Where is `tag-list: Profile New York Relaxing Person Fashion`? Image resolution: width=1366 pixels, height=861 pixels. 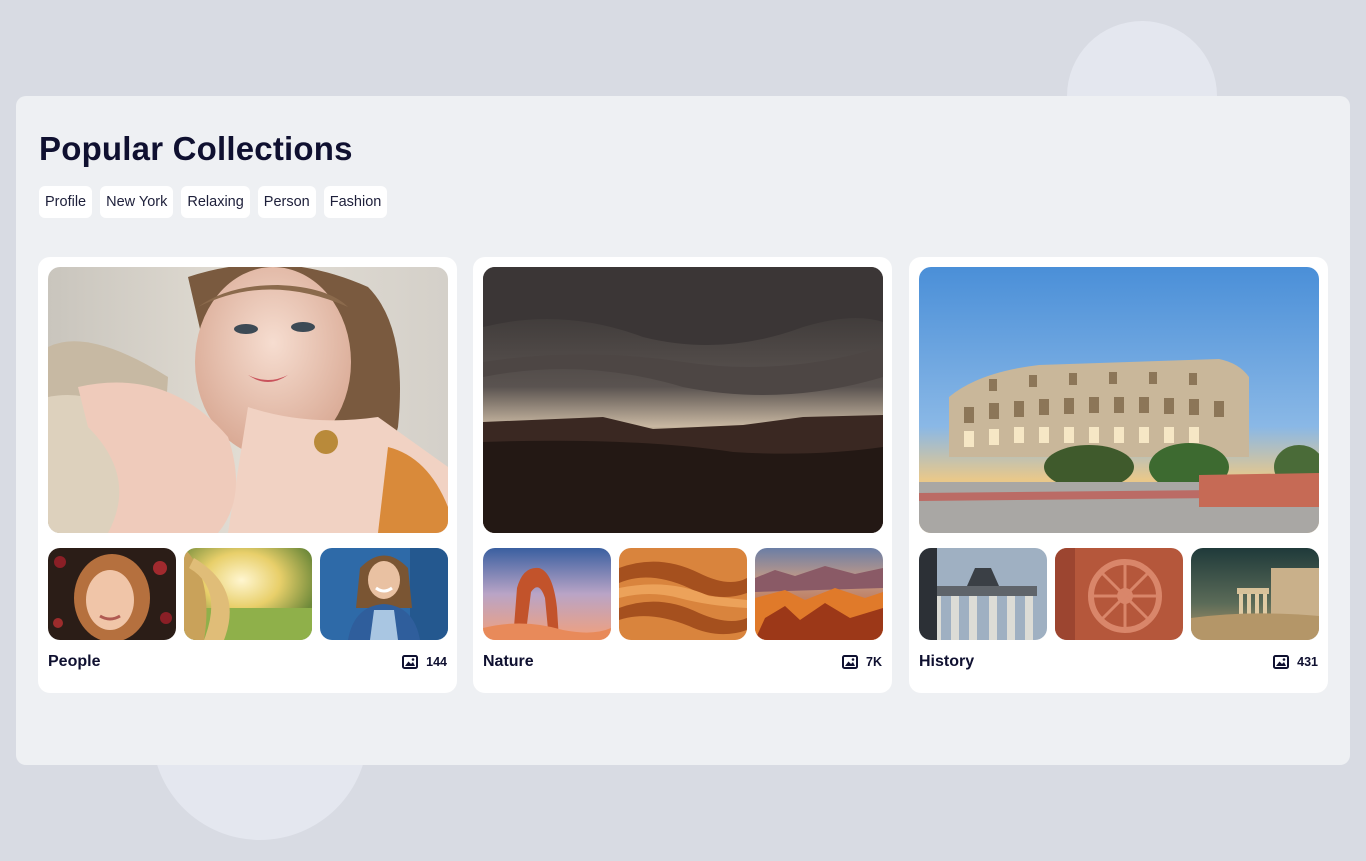 tag-list: Profile New York Relaxing Person Fashion is located at coordinates (213, 202).